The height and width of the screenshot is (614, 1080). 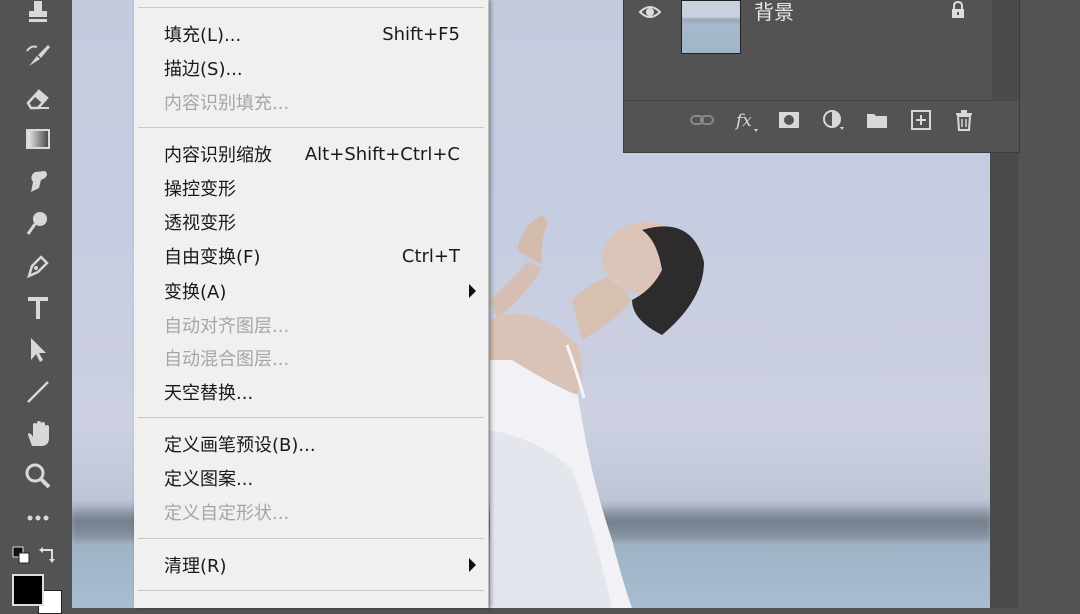 What do you see at coordinates (421, 34) in the screenshot?
I see `menu-item-shortcut: Shift+F5` at bounding box center [421, 34].